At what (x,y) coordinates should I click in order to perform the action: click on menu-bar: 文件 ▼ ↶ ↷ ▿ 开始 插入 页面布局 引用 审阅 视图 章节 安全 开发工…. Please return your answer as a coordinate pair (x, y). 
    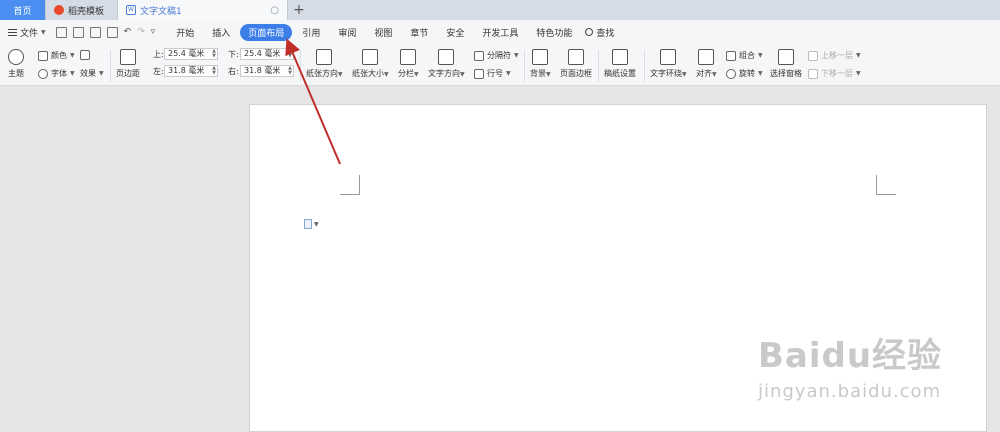
    Looking at the image, I should click on (500, 32).